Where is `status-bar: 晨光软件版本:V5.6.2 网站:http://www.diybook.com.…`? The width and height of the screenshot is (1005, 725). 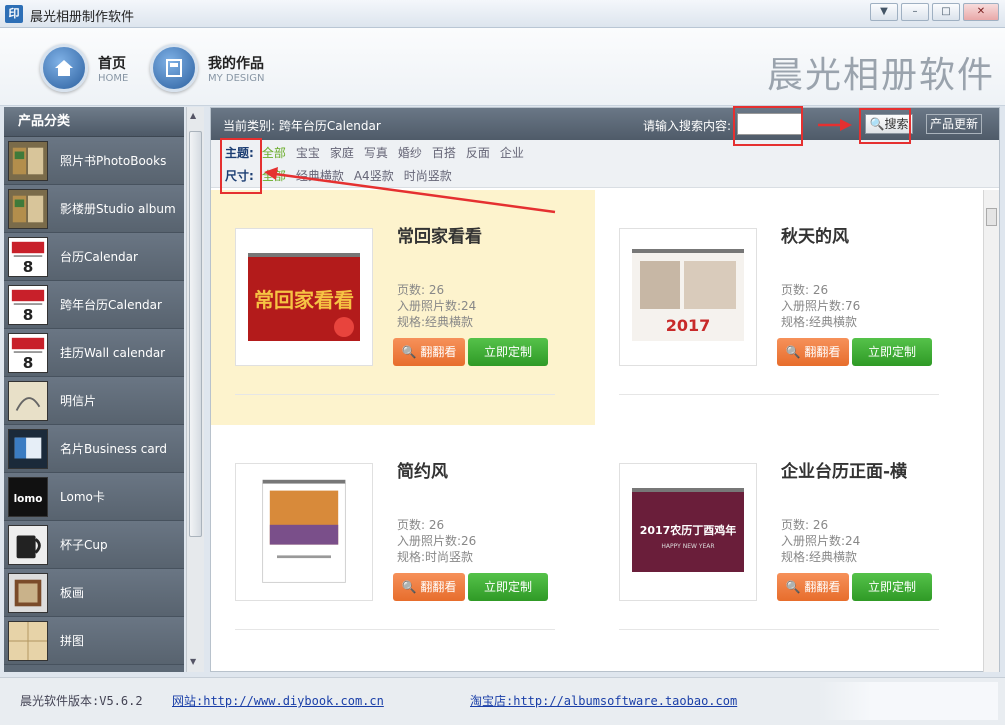 status-bar: 晨光软件版本:V5.6.2 网站:http://www.diybook.com.… is located at coordinates (502, 701).